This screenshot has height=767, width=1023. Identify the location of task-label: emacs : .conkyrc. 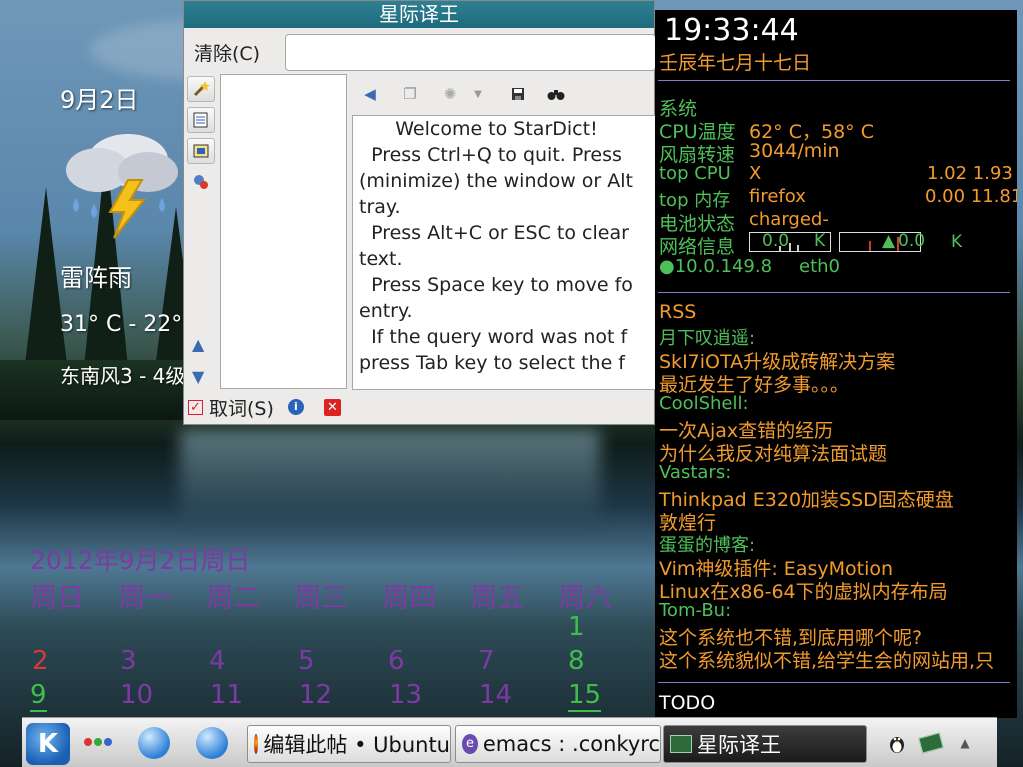
(571, 744).